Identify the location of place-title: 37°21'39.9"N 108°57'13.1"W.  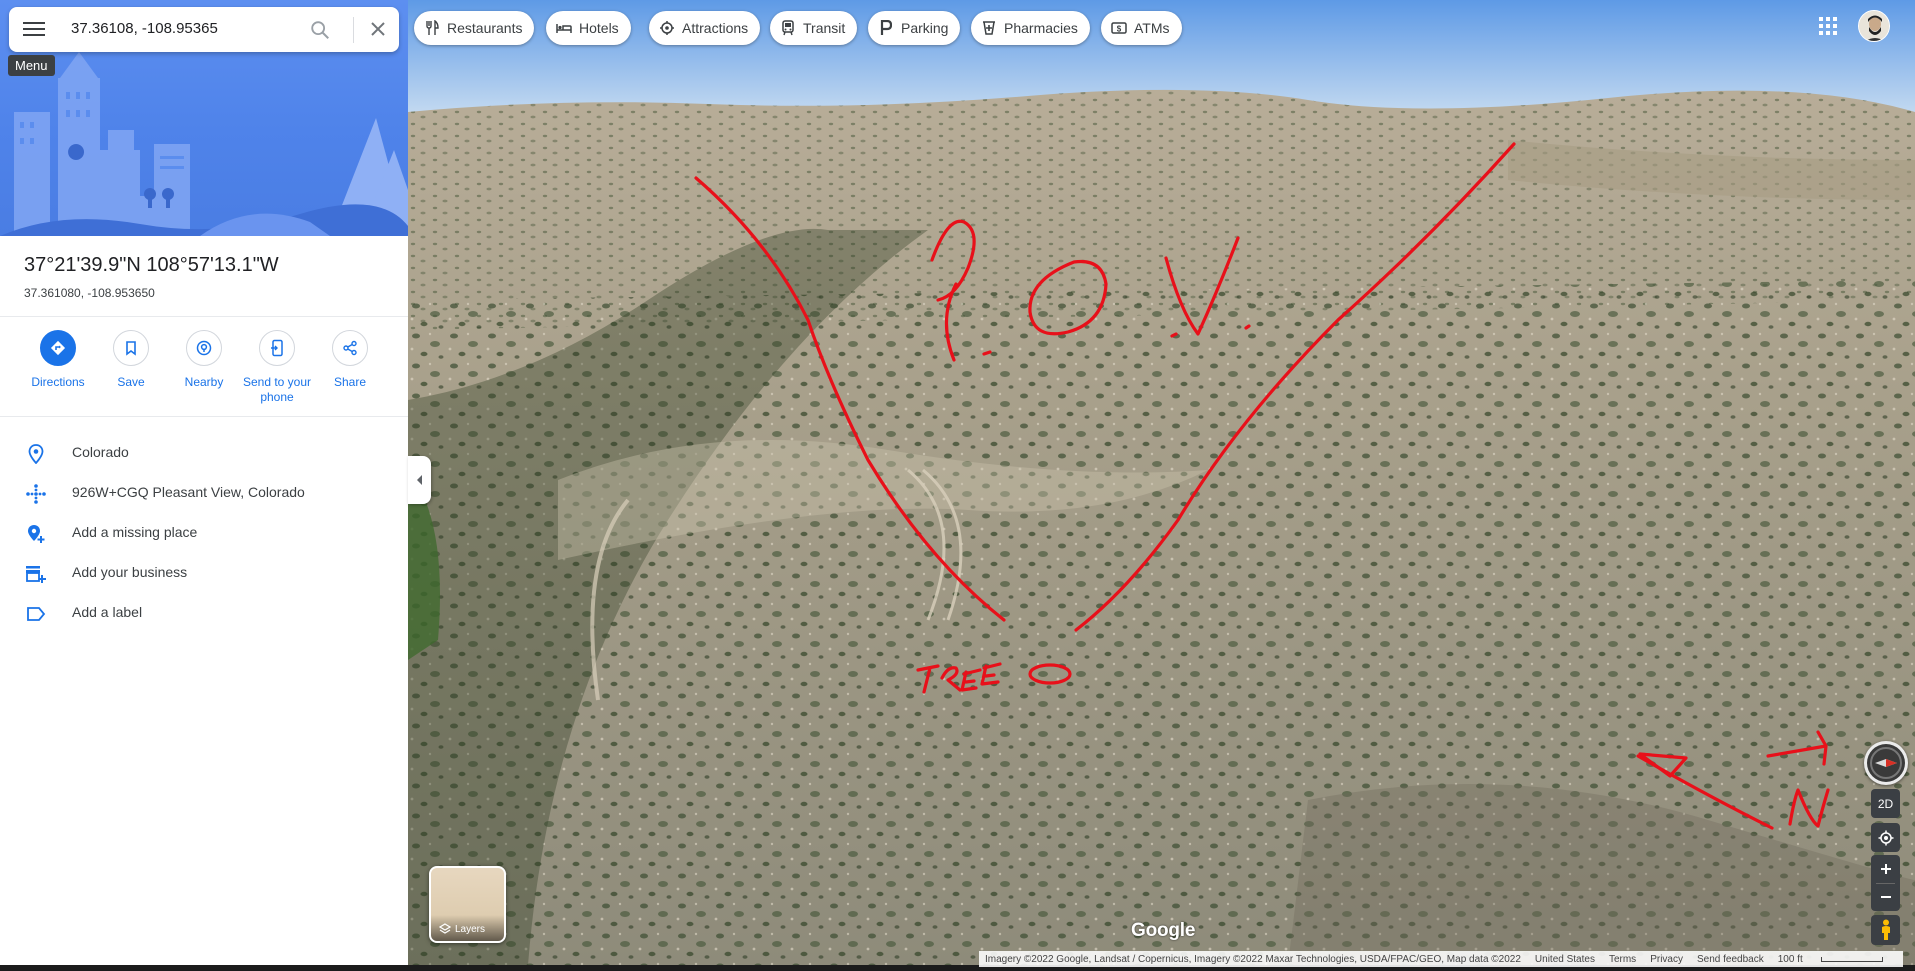
(151, 265).